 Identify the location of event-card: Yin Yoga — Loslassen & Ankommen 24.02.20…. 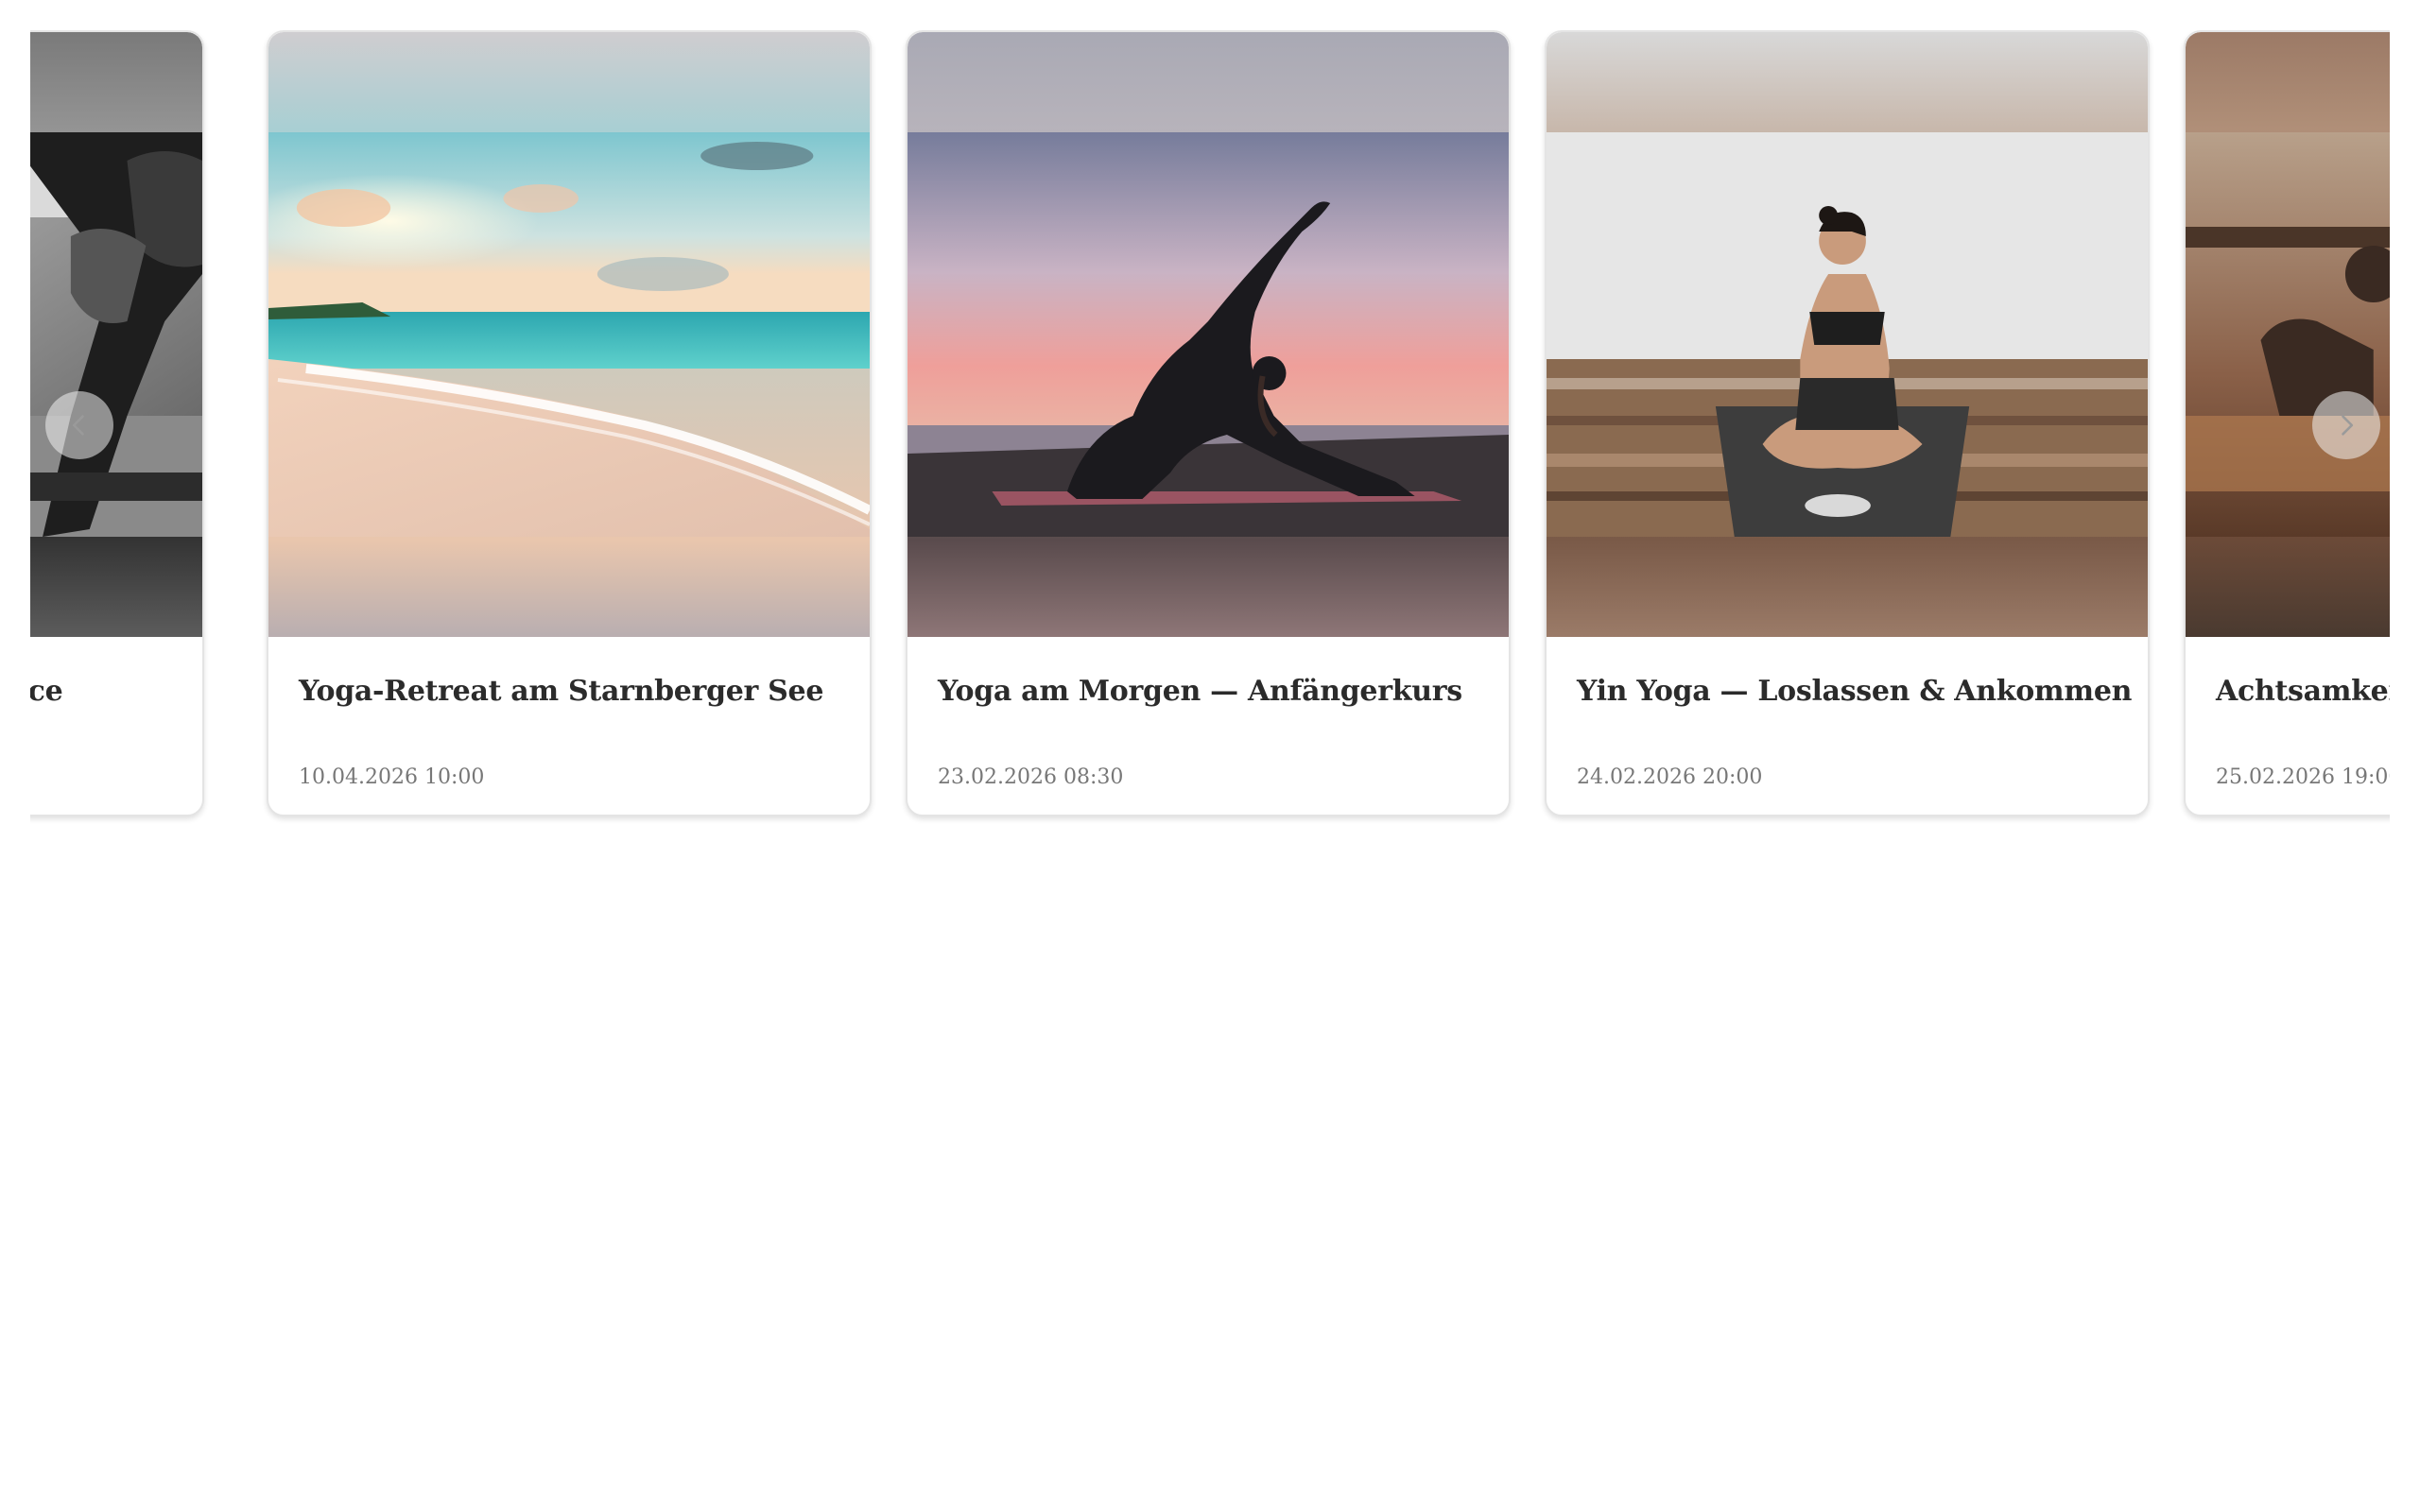
(1847, 423).